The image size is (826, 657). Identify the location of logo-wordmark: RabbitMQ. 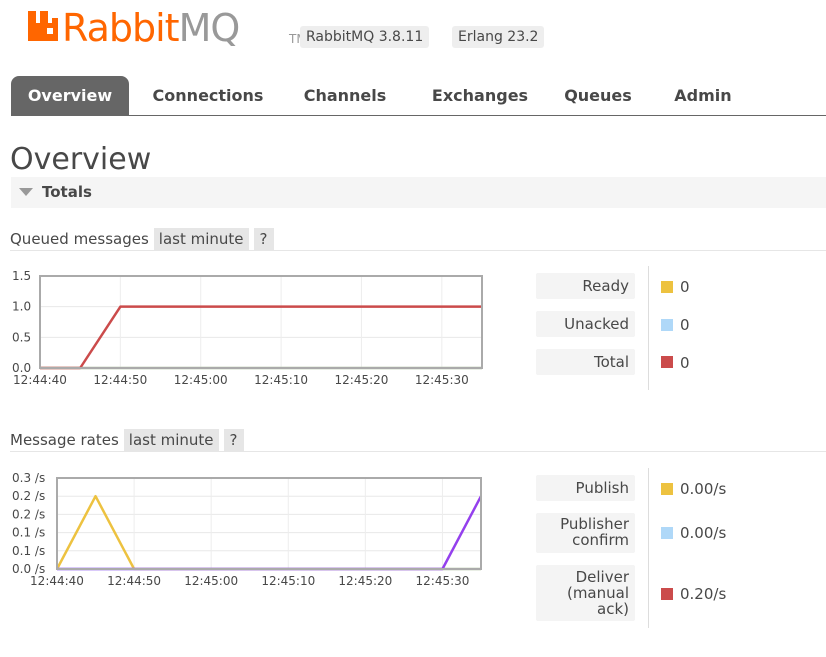
(151, 28).